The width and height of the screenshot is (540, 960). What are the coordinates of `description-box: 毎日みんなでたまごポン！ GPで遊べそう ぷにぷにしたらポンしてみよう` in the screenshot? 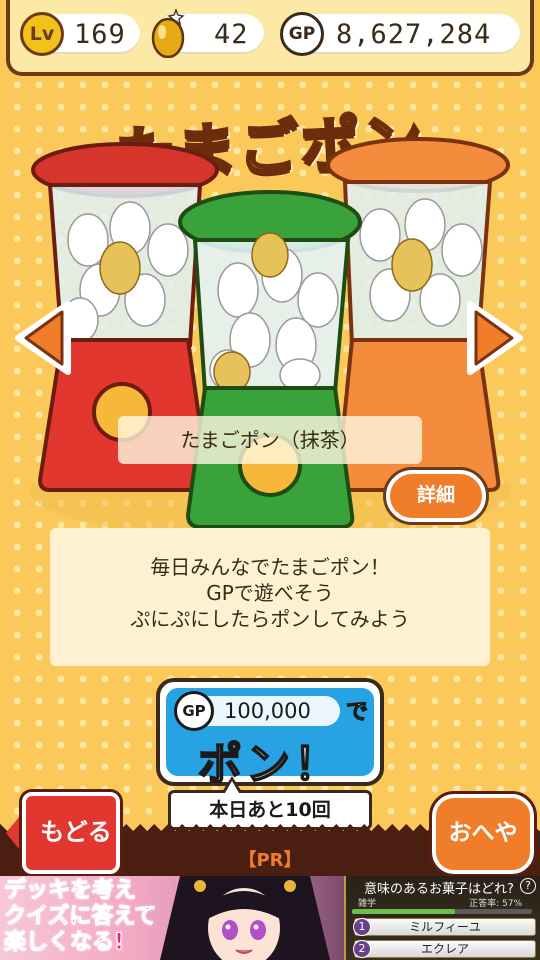 It's located at (270, 597).